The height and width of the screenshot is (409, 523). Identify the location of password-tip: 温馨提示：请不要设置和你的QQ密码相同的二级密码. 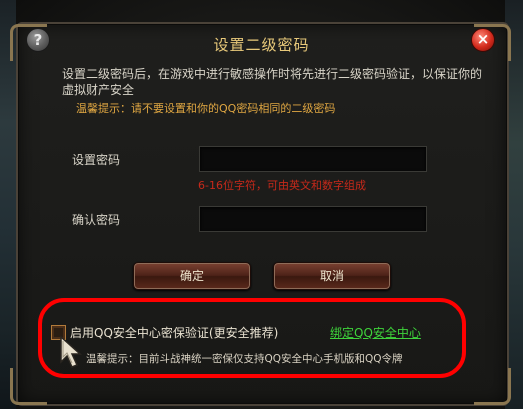
(206, 108).